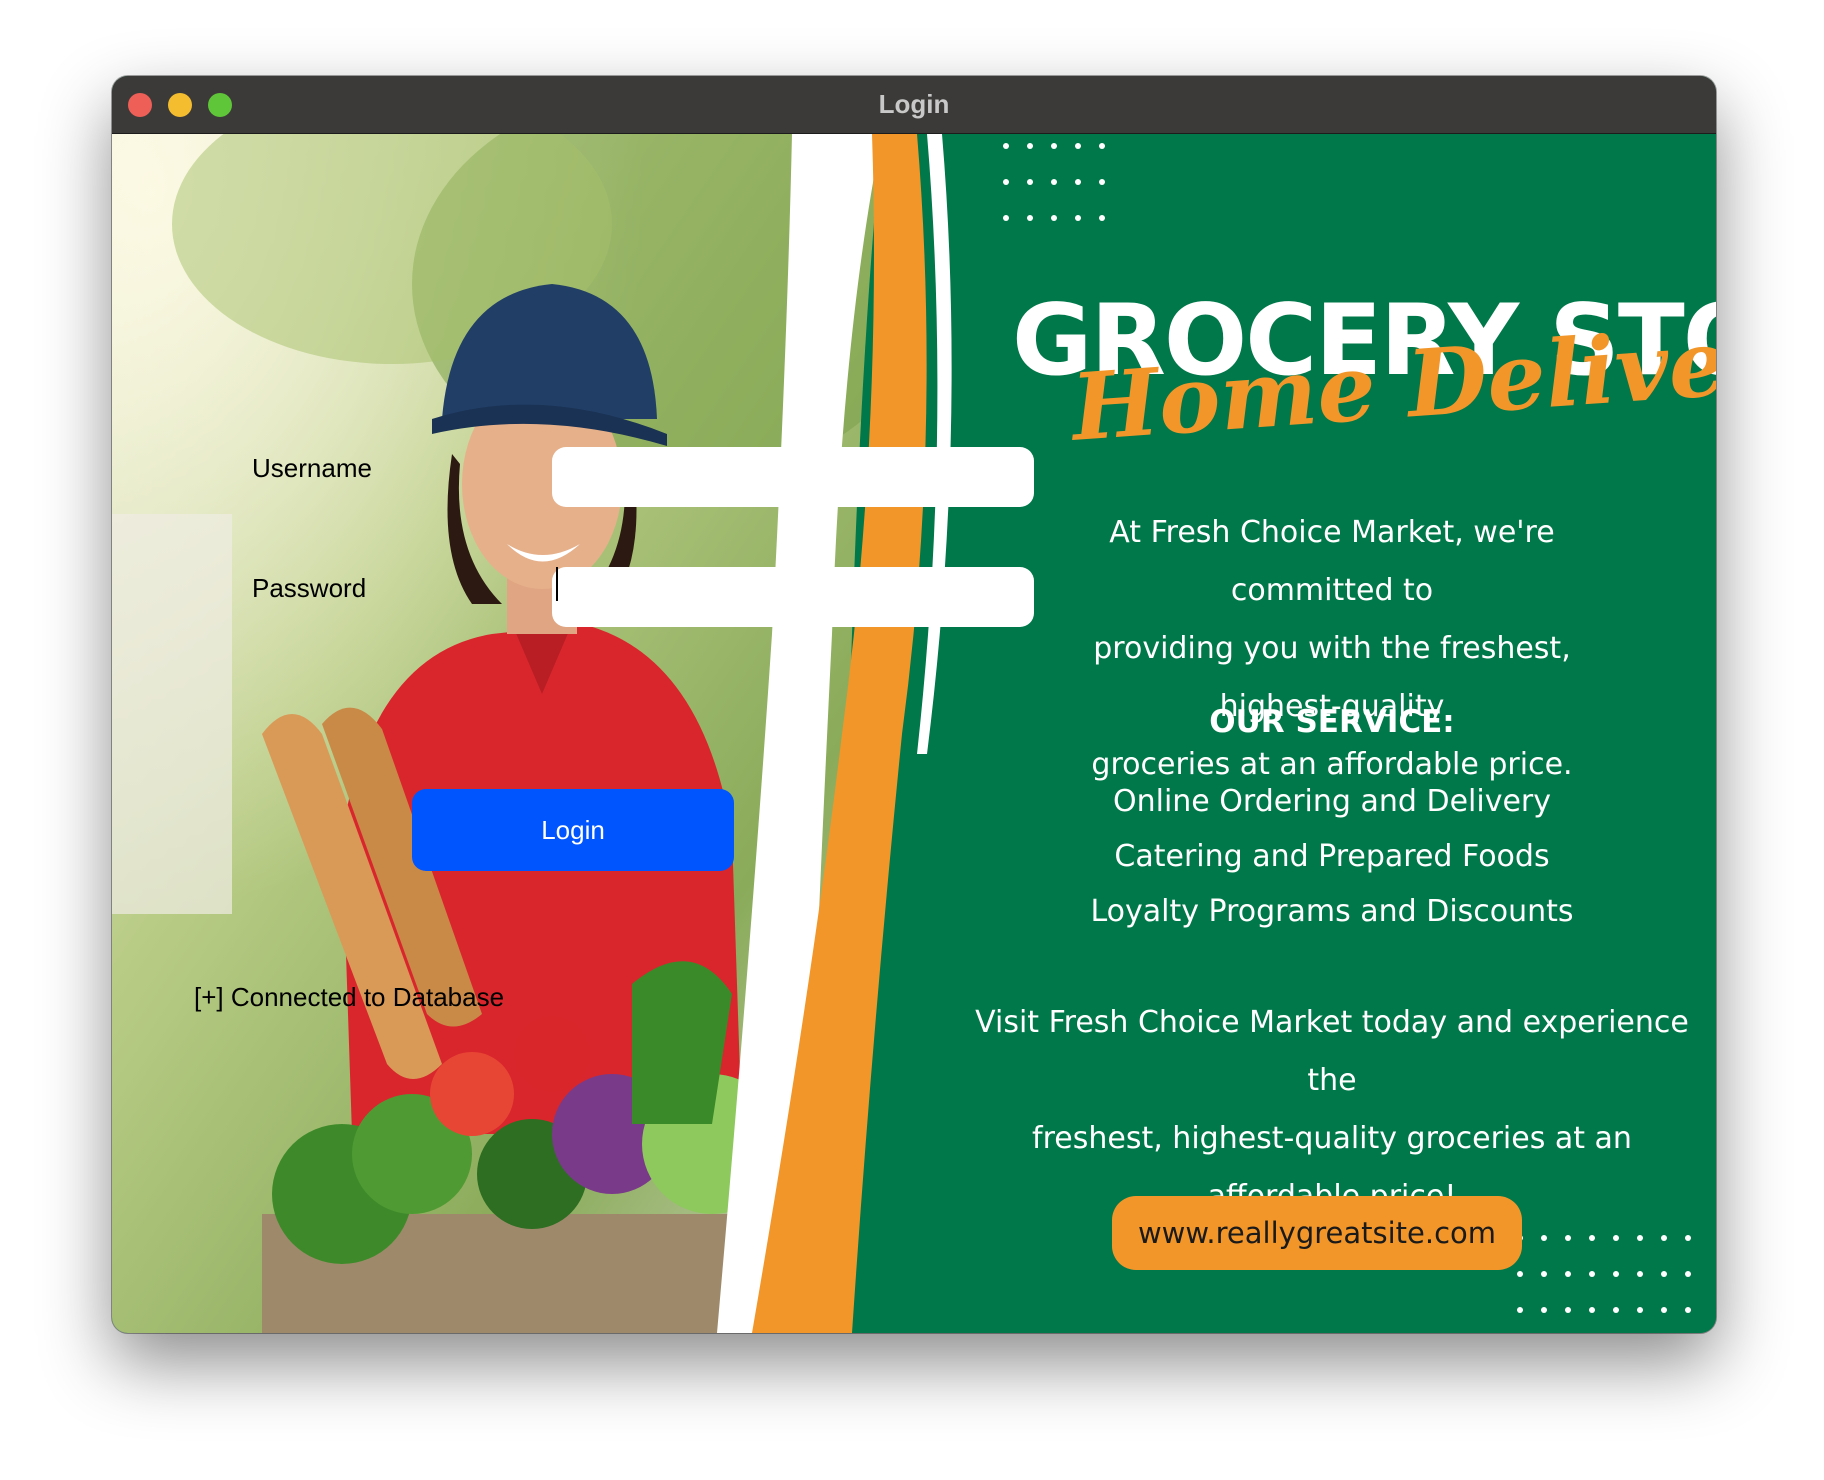  Describe the element at coordinates (573, 830) in the screenshot. I see `login-button: Login` at that location.